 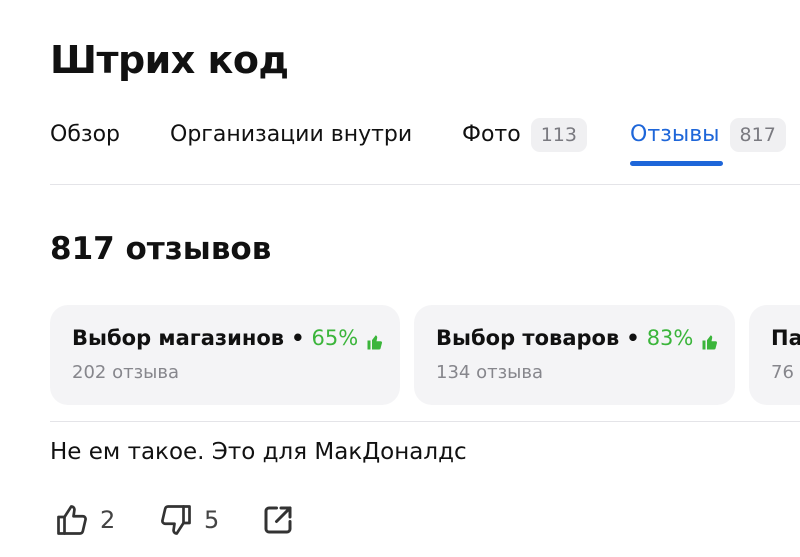 I want to click on aspect-card-stores: Выбор магазинов • 65% 202 отзыва, so click(x=225, y=355).